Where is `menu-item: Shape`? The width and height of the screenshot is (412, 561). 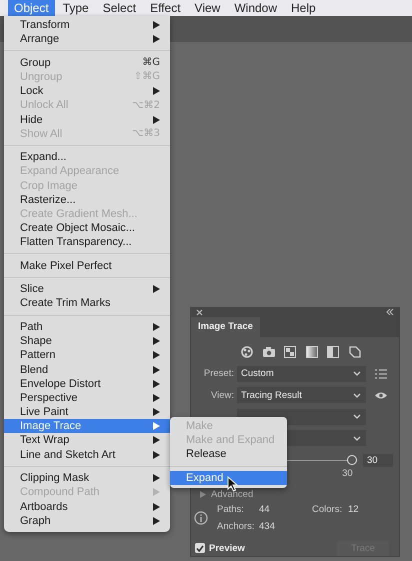
menu-item: Shape is located at coordinates (87, 341).